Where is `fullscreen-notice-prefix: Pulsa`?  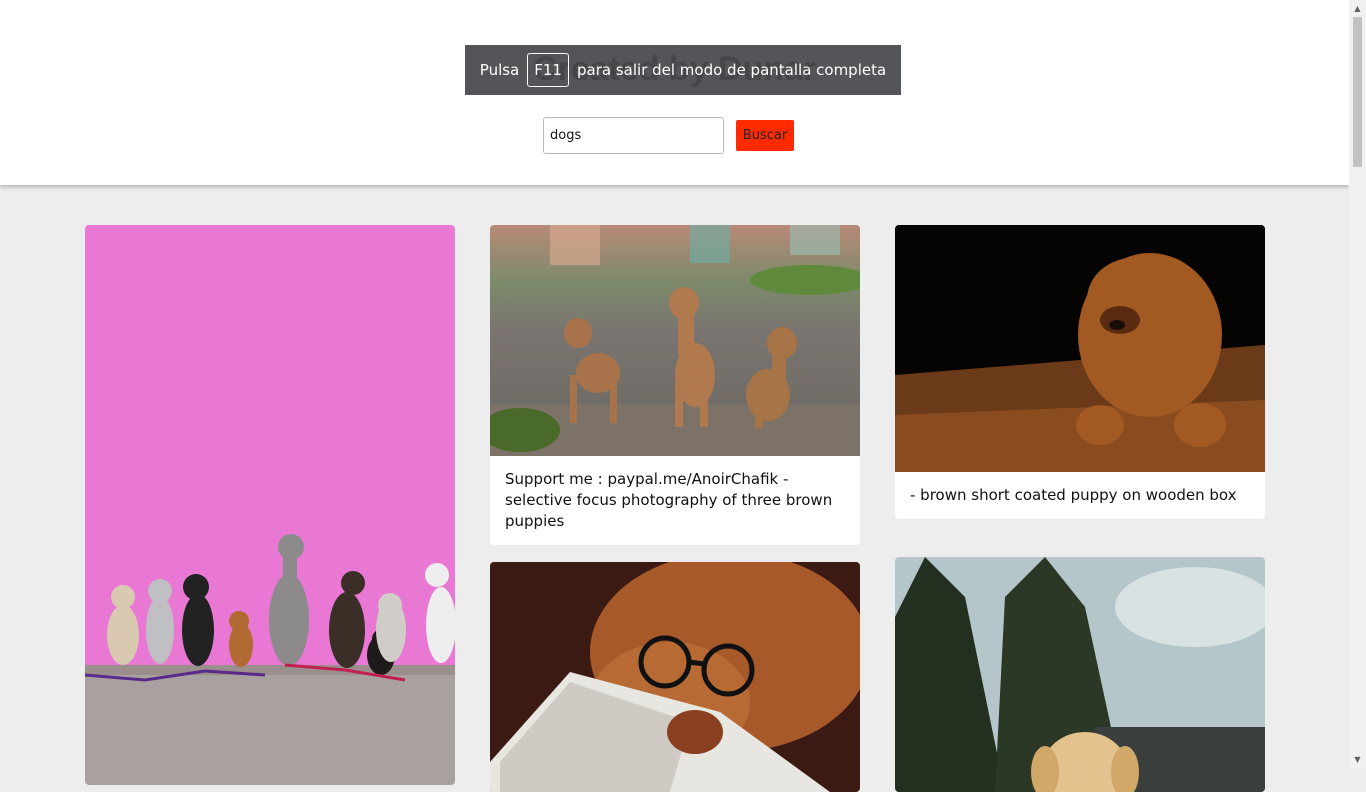 fullscreen-notice-prefix: Pulsa is located at coordinates (499, 70).